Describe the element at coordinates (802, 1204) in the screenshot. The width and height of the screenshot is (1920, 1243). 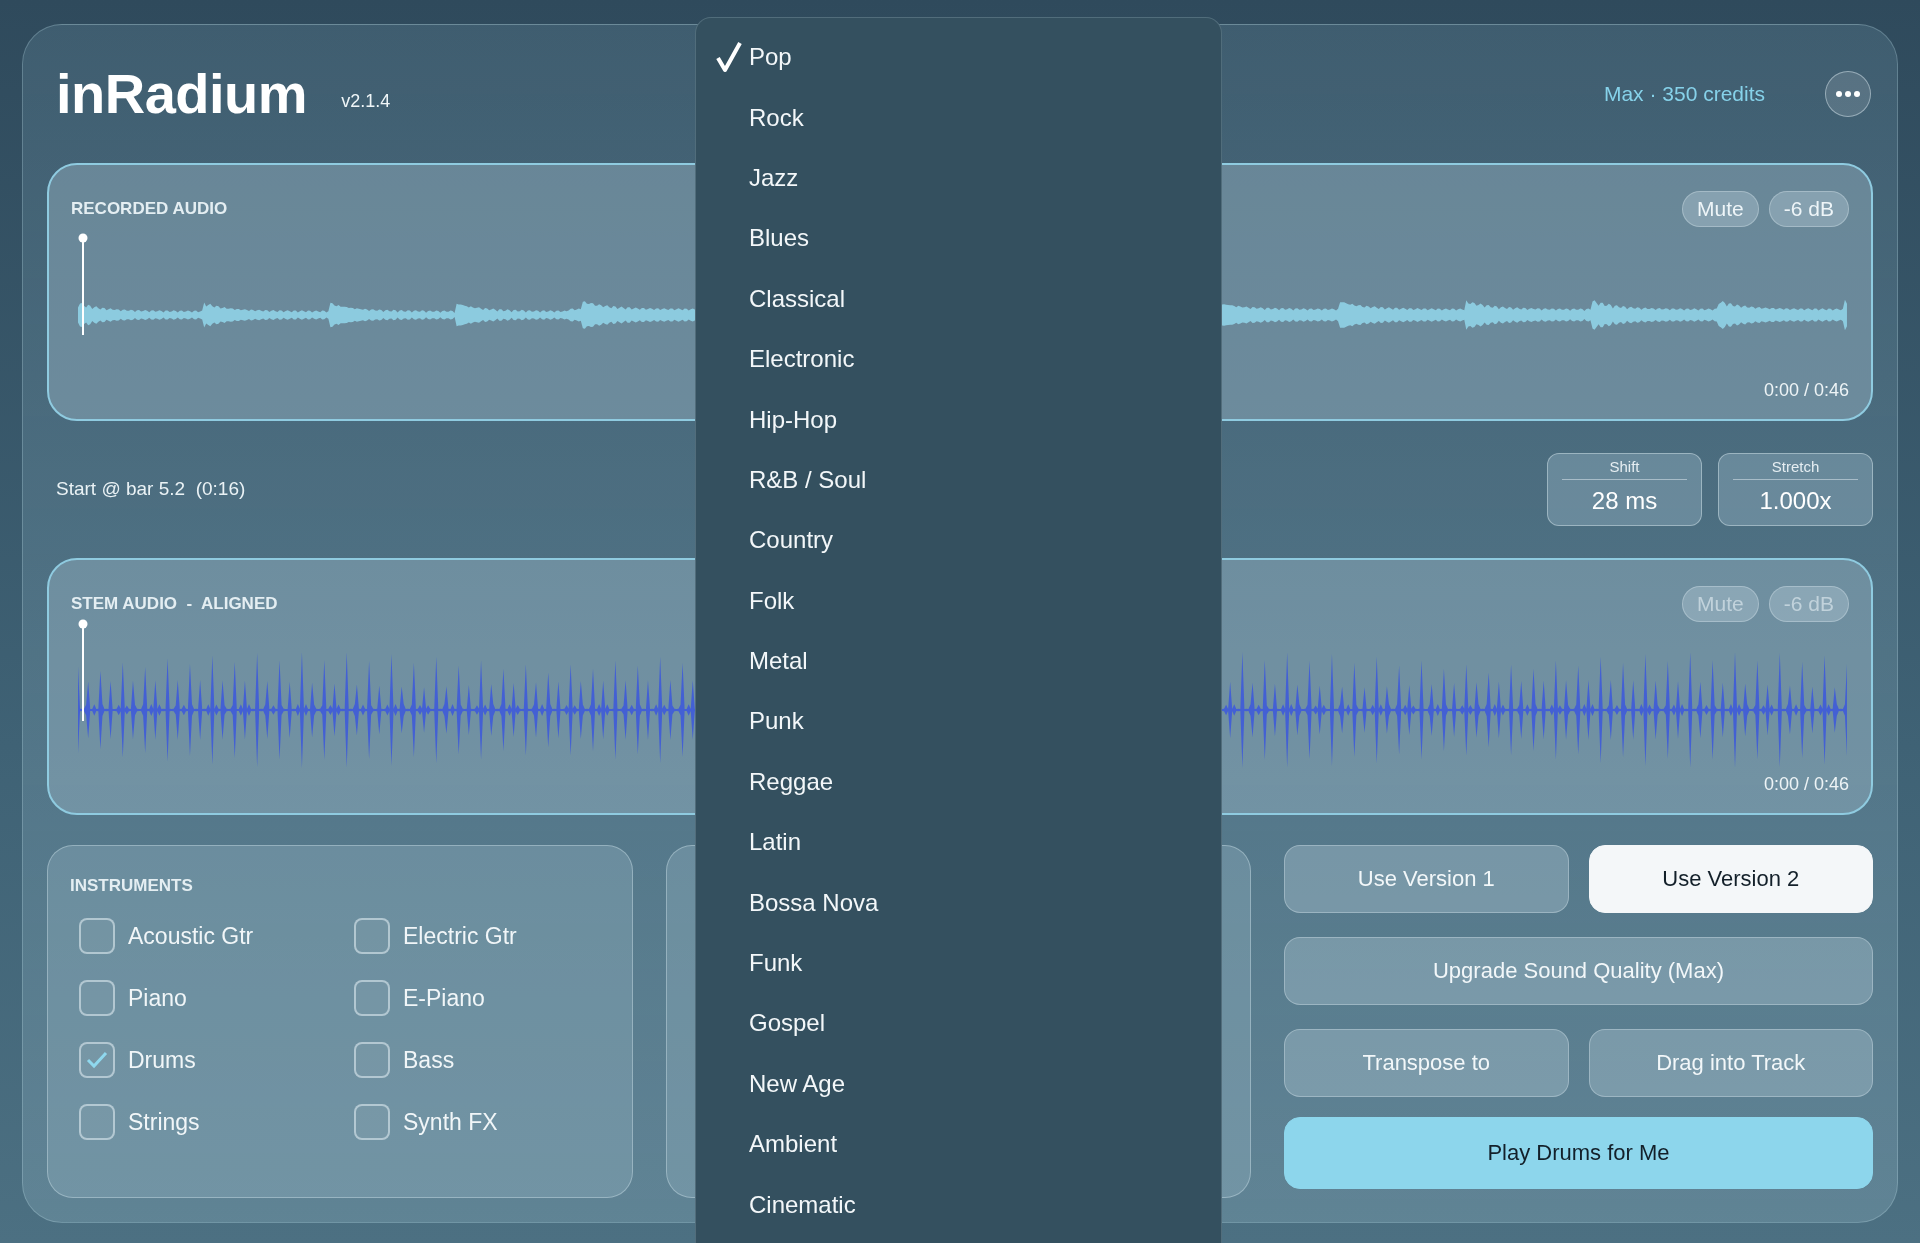
I see `menu-item-label: Cinematic` at that location.